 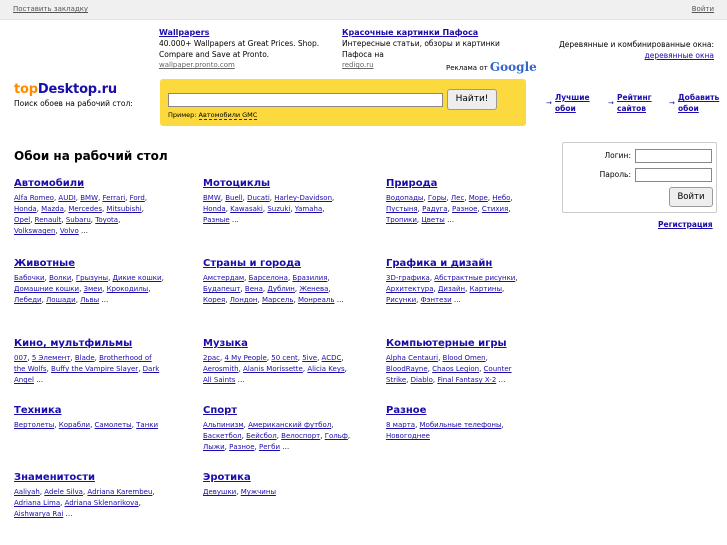 What do you see at coordinates (246, 358) in the screenshot?
I see `category-item-link: 4 My People` at bounding box center [246, 358].